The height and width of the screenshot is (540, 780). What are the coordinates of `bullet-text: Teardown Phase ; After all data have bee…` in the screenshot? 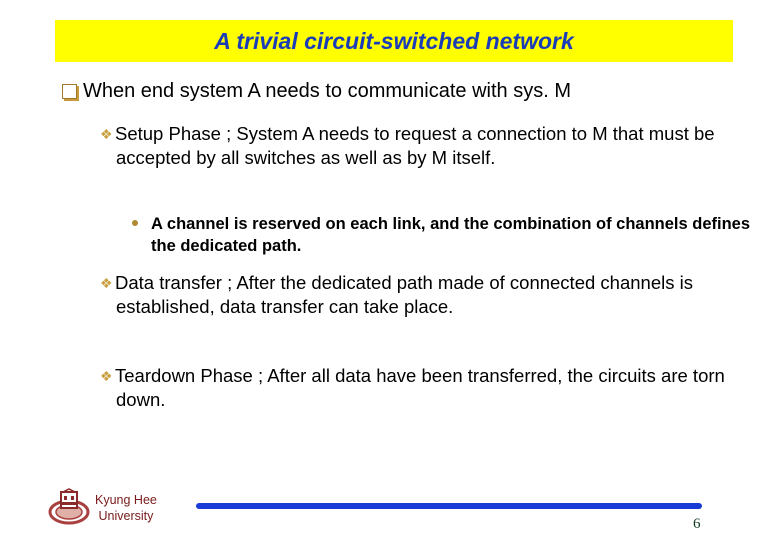 It's located at (420, 387).